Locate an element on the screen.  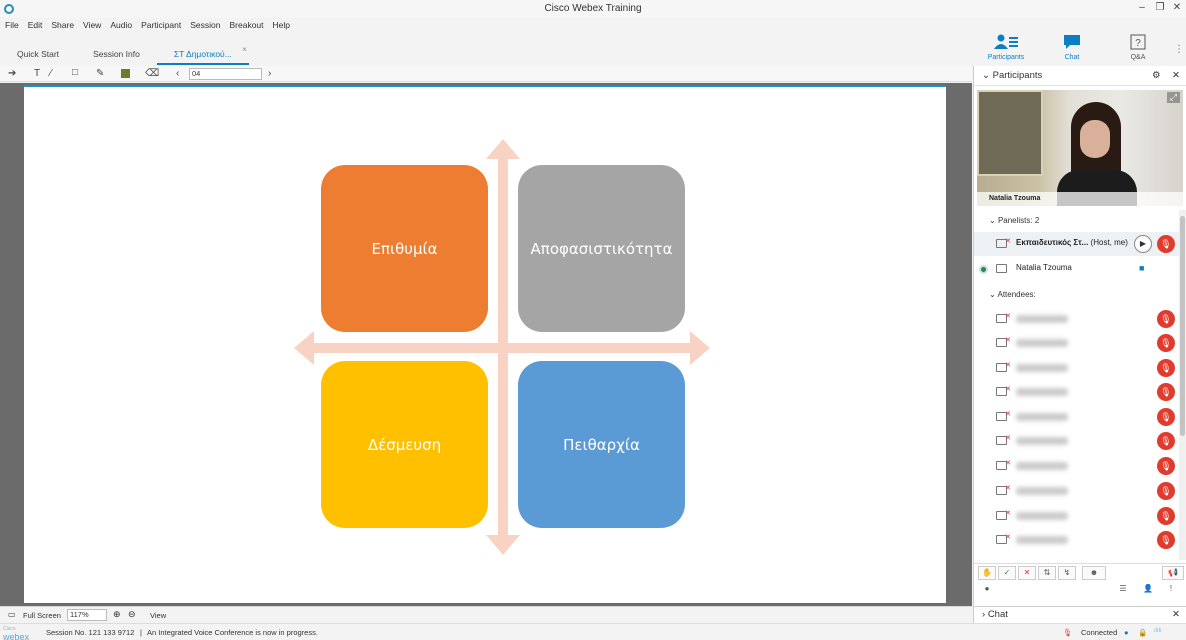
participants-scrollbar is located at coordinates (1182, 385).